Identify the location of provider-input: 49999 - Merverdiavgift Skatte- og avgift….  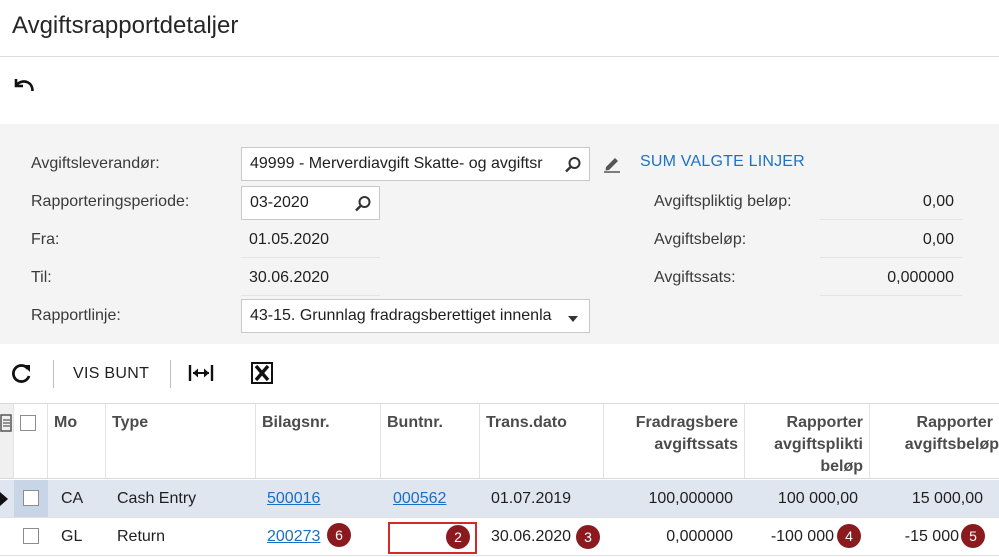
(415, 164).